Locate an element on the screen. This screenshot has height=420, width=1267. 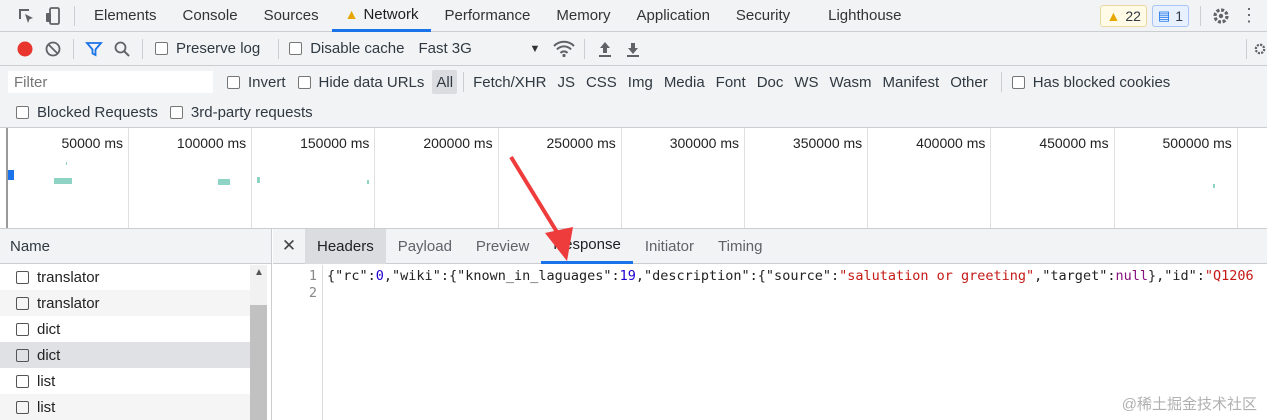
json-token: ,"target": is located at coordinates (1075, 276).